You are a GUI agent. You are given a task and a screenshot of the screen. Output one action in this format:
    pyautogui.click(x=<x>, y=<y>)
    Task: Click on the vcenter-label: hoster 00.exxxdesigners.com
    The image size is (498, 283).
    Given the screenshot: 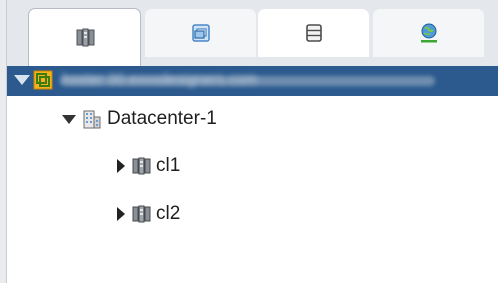 What is the action you would take?
    pyautogui.click(x=160, y=79)
    